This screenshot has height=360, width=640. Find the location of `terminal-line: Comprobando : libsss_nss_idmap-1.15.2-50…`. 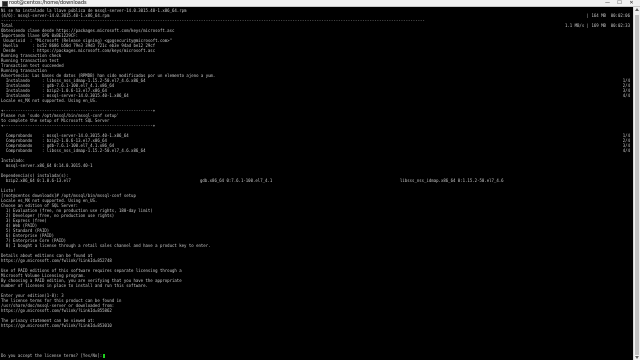

terminal-line: Comprobando : libsss_nss_idmap-1.15.2-50… is located at coordinates (73, 150).